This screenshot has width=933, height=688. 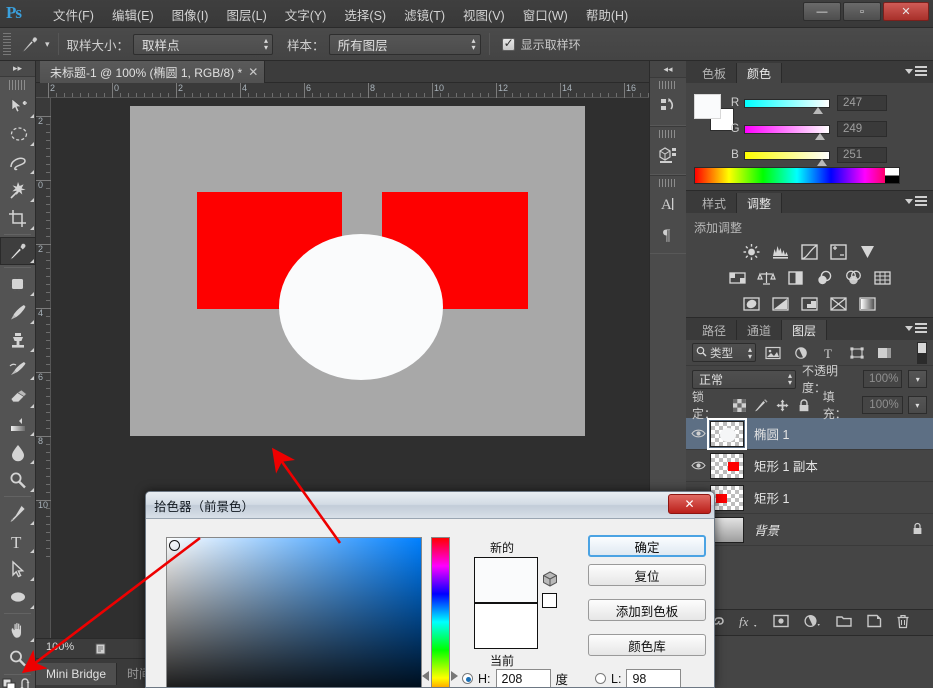 I want to click on color-panel-menu-icon, so click(x=916, y=71).